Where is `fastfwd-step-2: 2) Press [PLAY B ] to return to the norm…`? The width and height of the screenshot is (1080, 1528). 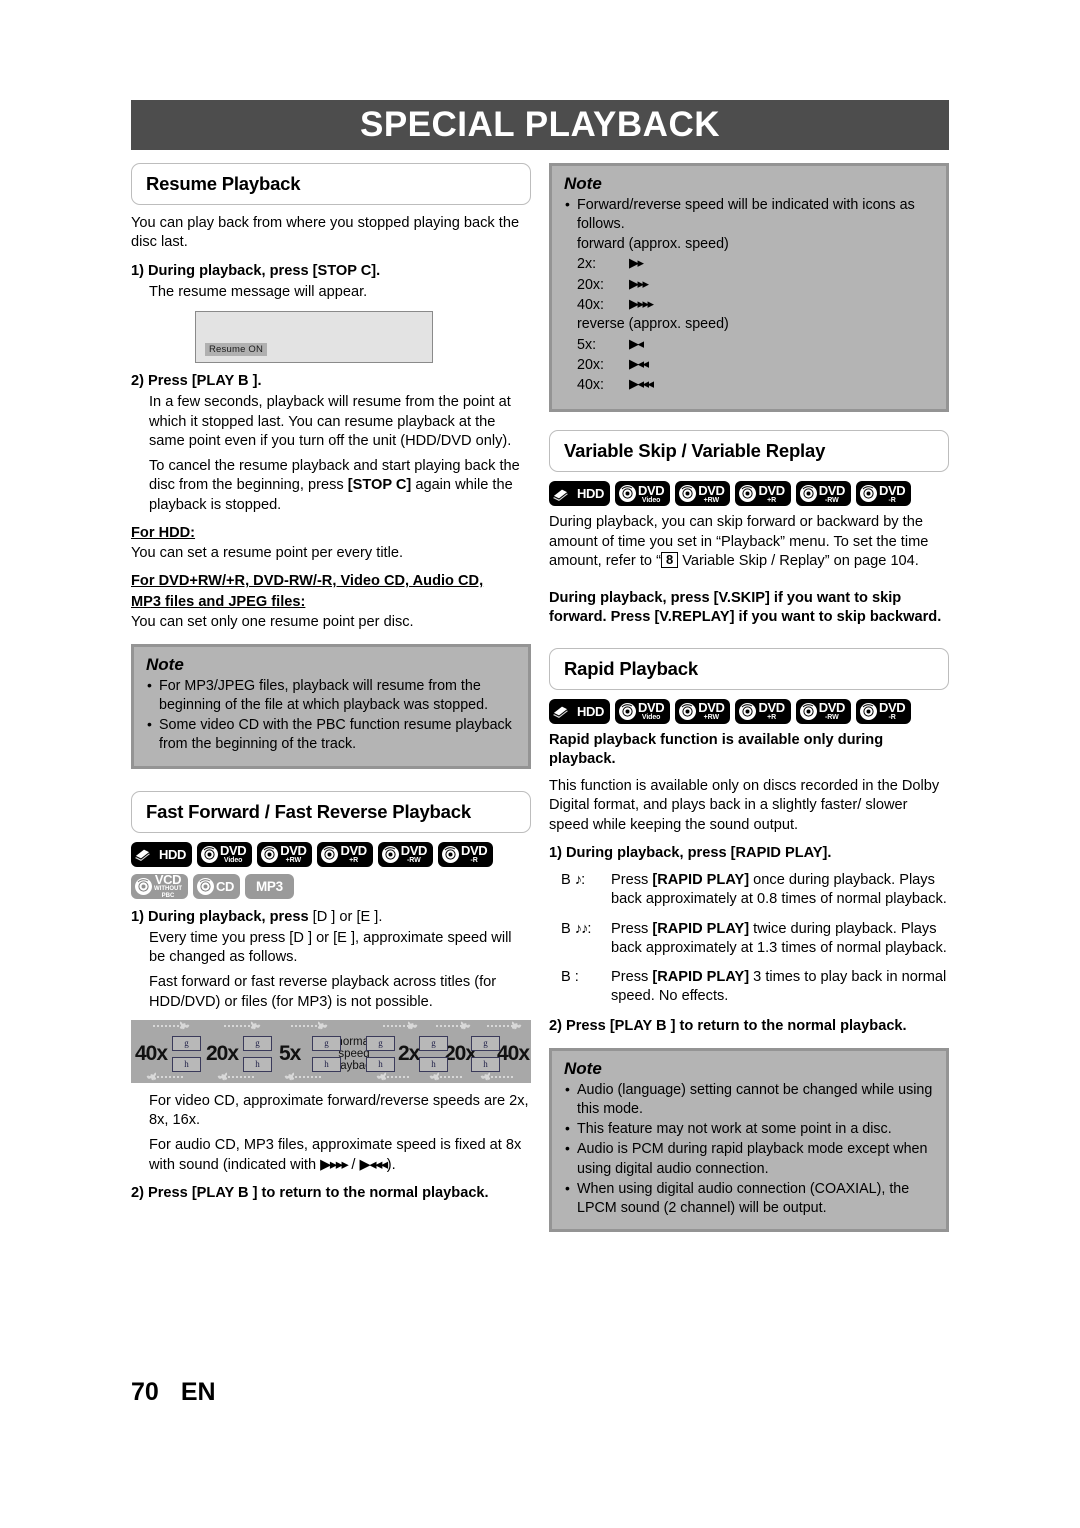 fastfwd-step-2: 2) Press [PLAY B ] to return to the norm… is located at coordinates (331, 1193).